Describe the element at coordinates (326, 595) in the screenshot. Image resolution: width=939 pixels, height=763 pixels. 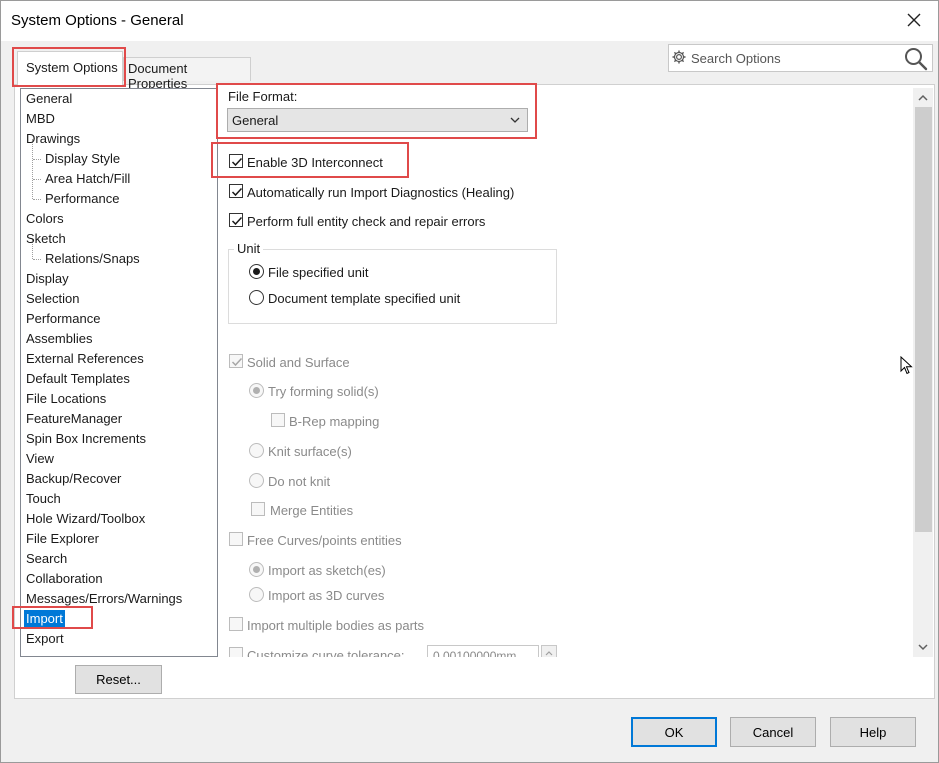
I see `import-as-3d-curves-label: Import as 3D curves` at that location.